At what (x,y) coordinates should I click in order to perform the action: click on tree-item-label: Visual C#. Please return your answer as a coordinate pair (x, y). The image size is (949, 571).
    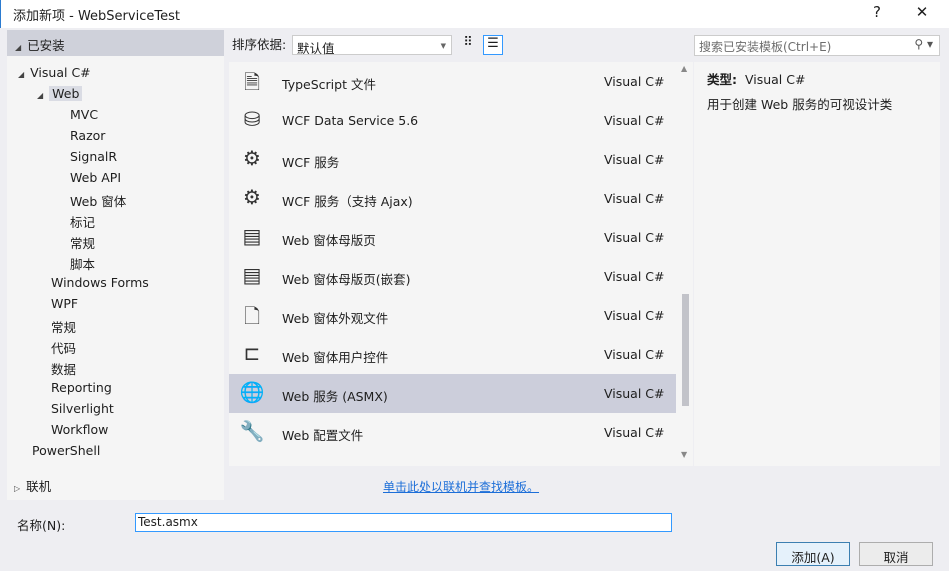
    Looking at the image, I should click on (60, 72).